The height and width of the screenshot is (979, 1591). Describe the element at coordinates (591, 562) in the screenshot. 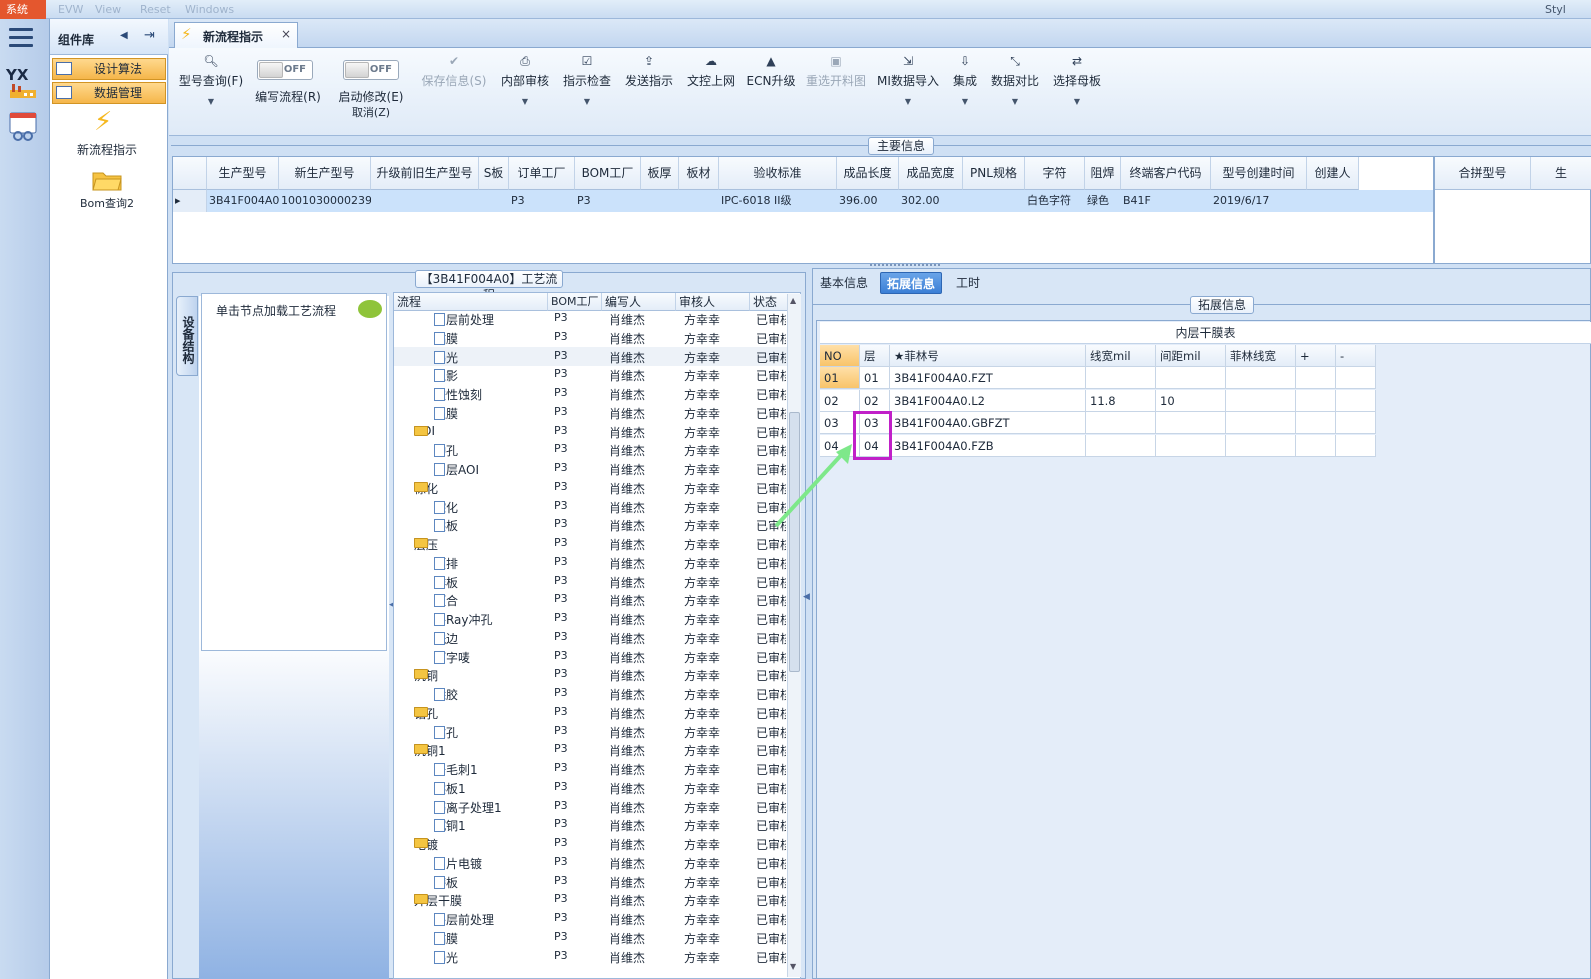

I see `process-row: 预排 P3 肖维杰 方幸幸 已审核` at that location.